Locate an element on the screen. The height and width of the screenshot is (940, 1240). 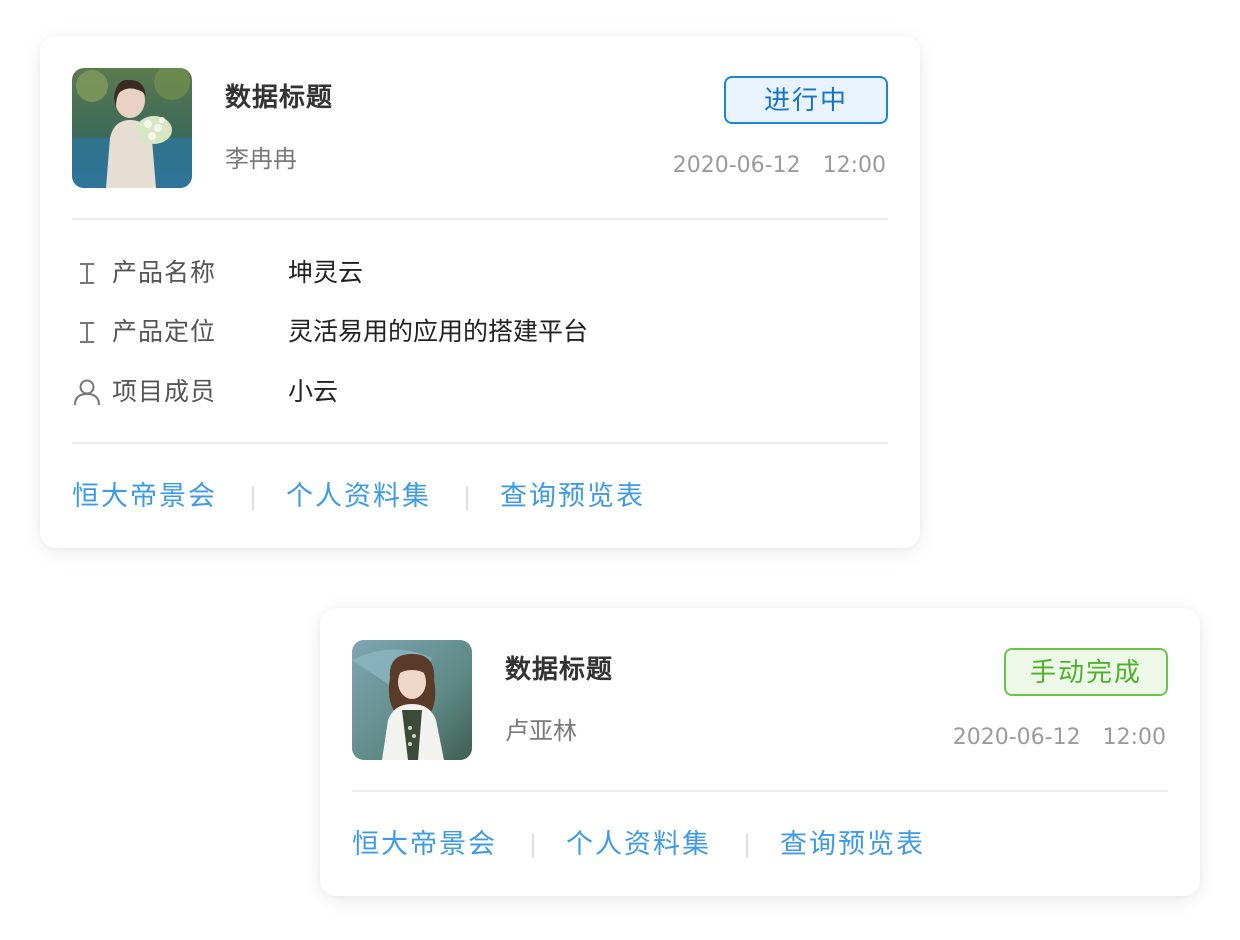
field-value: 小云 is located at coordinates (313, 391).